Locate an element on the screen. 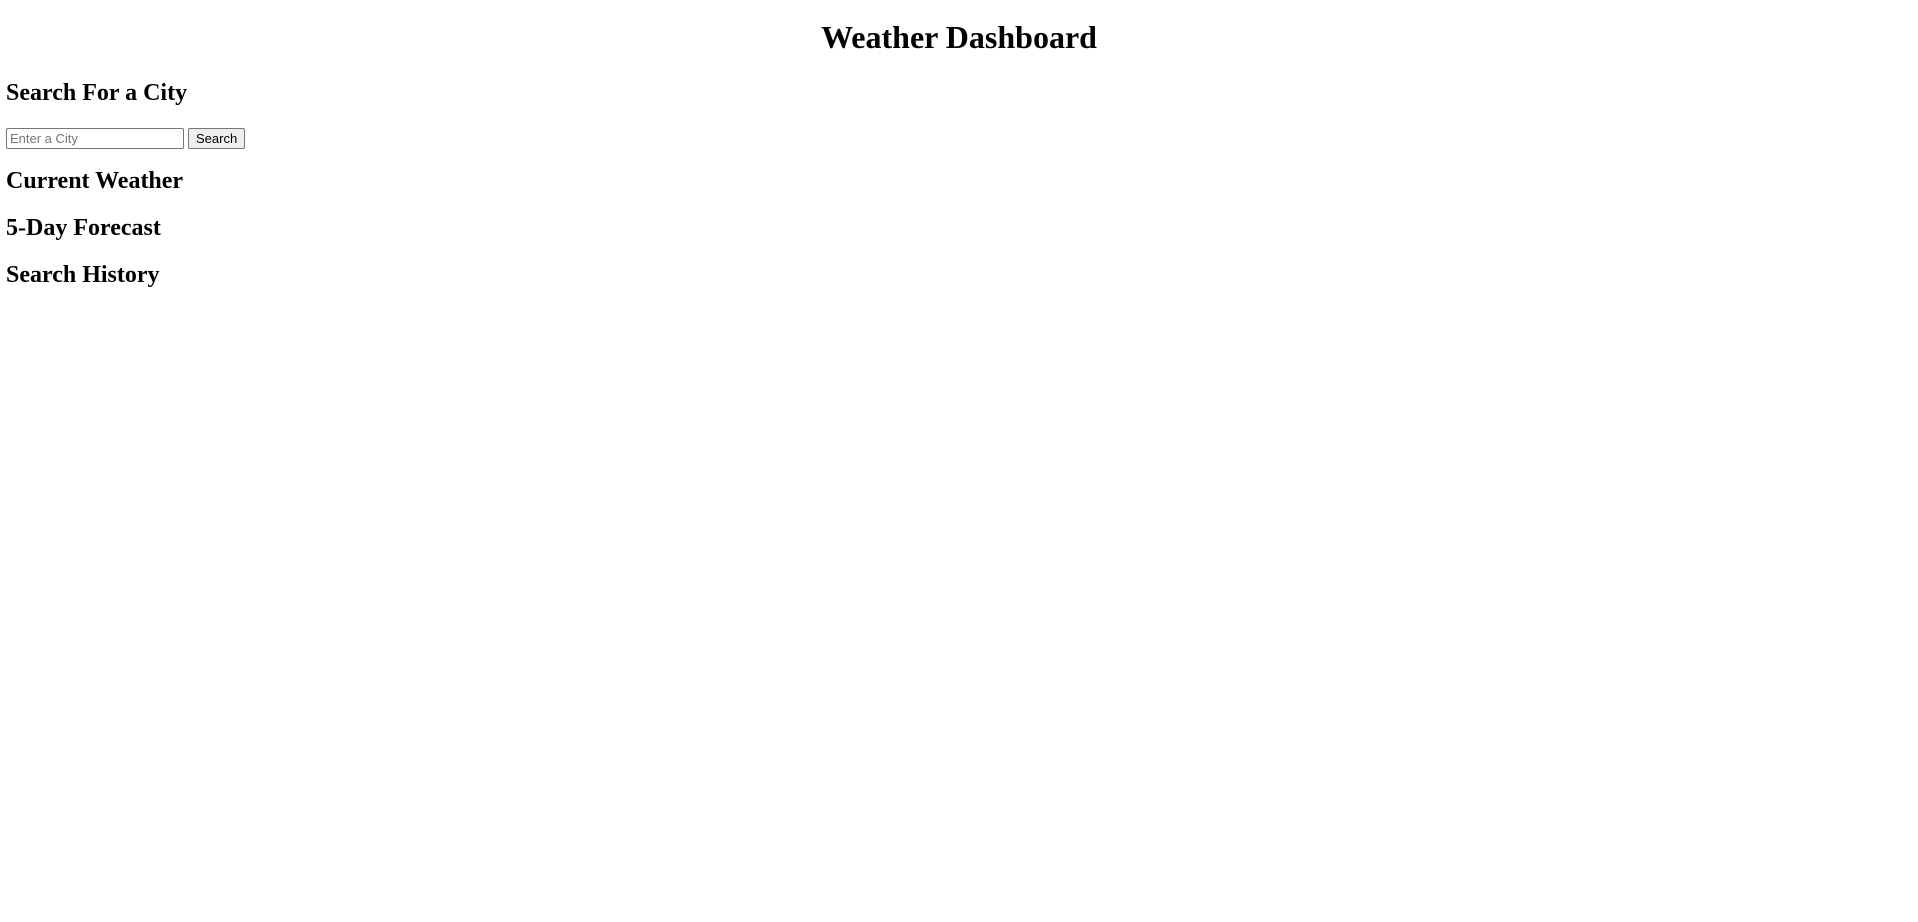  search-button: Search is located at coordinates (217, 138).